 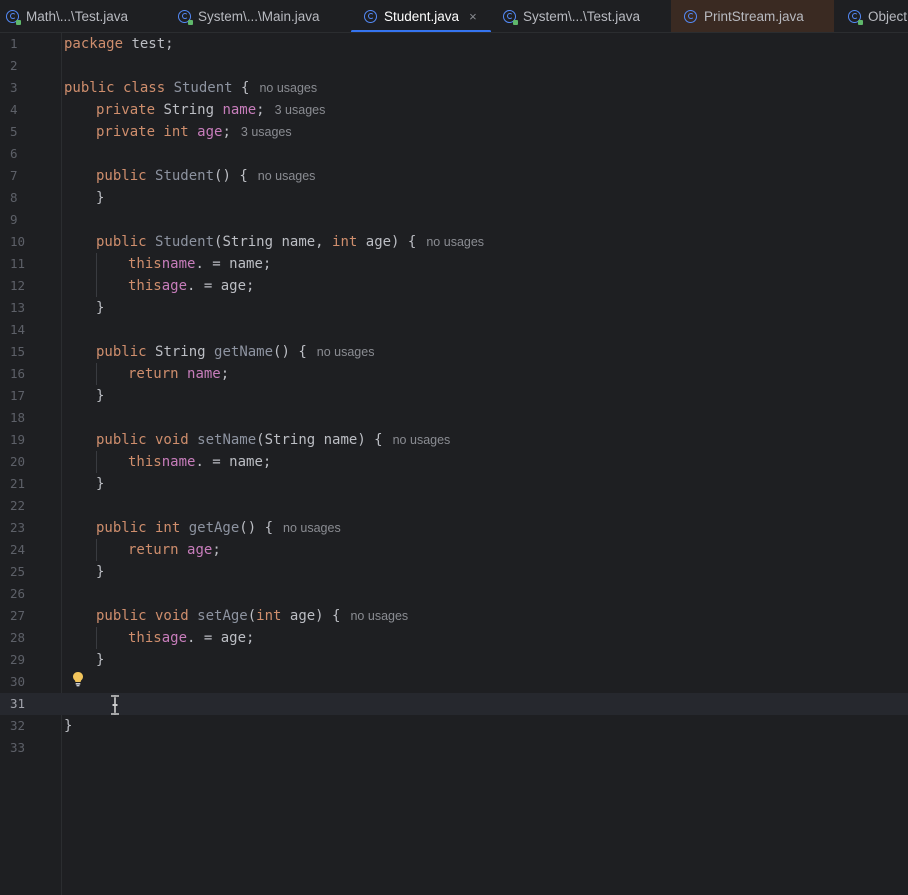 I want to click on tab-system-test: System\...\Test.java, so click(x=583, y=16).